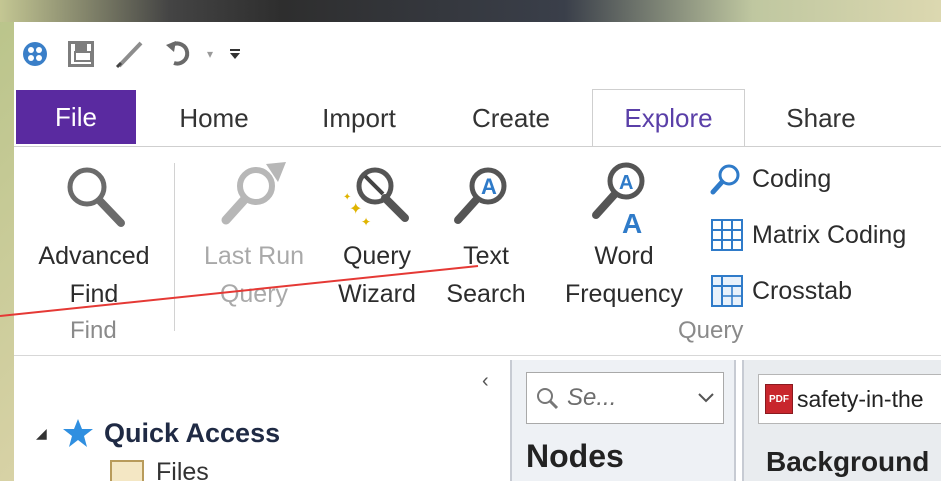 Image resolution: width=941 pixels, height=481 pixels. Describe the element at coordinates (575, 456) in the screenshot. I see `list-view-heading: Nodes` at that location.